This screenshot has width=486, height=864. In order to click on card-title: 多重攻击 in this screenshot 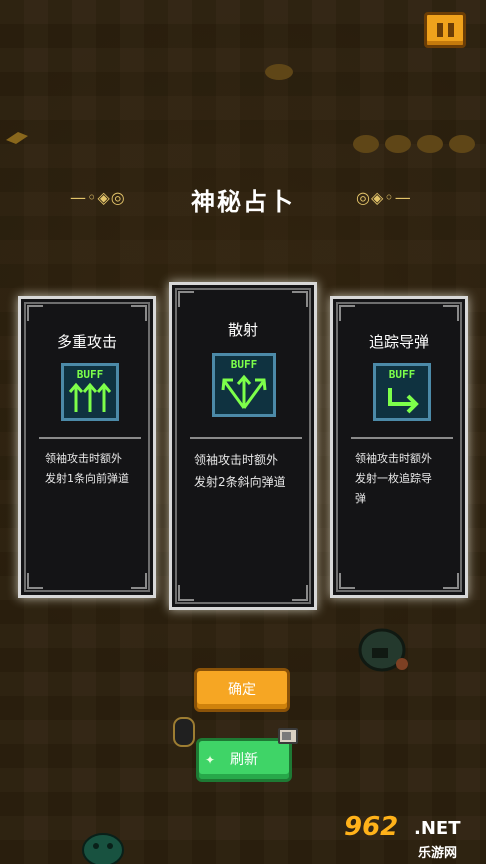, I will do `click(86, 342)`.